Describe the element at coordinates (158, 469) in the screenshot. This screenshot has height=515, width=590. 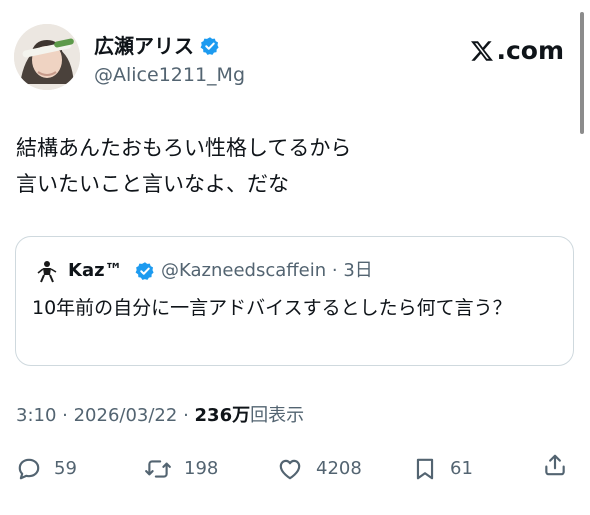
I see `repost-icon` at that location.